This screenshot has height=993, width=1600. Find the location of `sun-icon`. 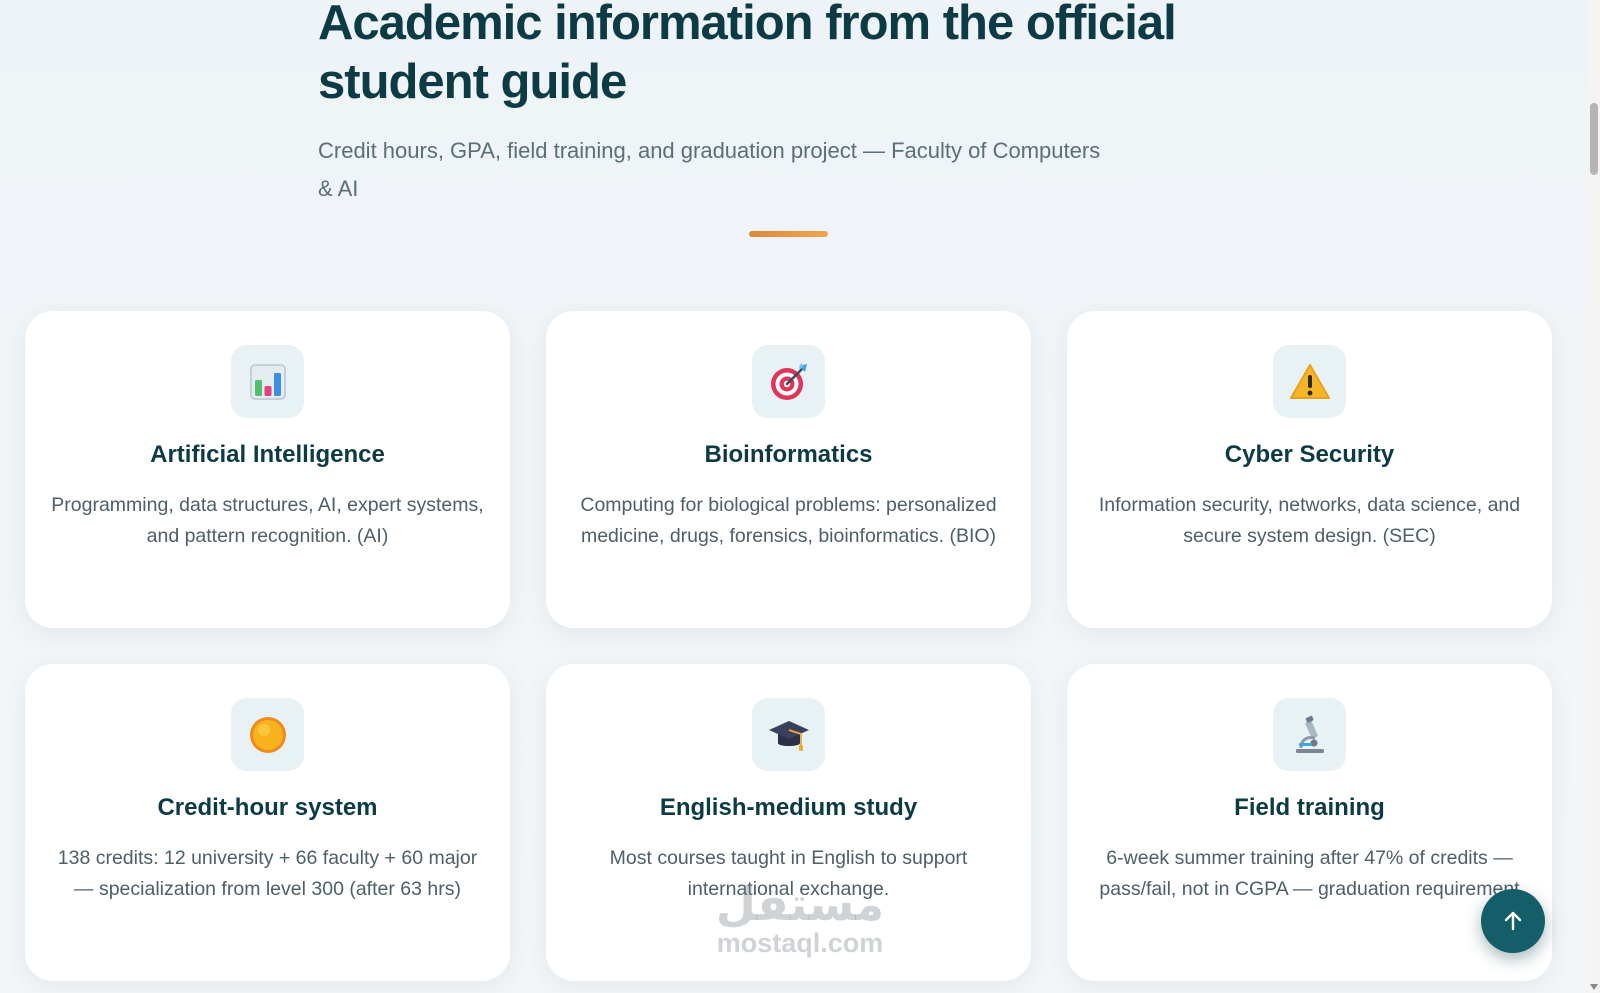

sun-icon is located at coordinates (267, 734).